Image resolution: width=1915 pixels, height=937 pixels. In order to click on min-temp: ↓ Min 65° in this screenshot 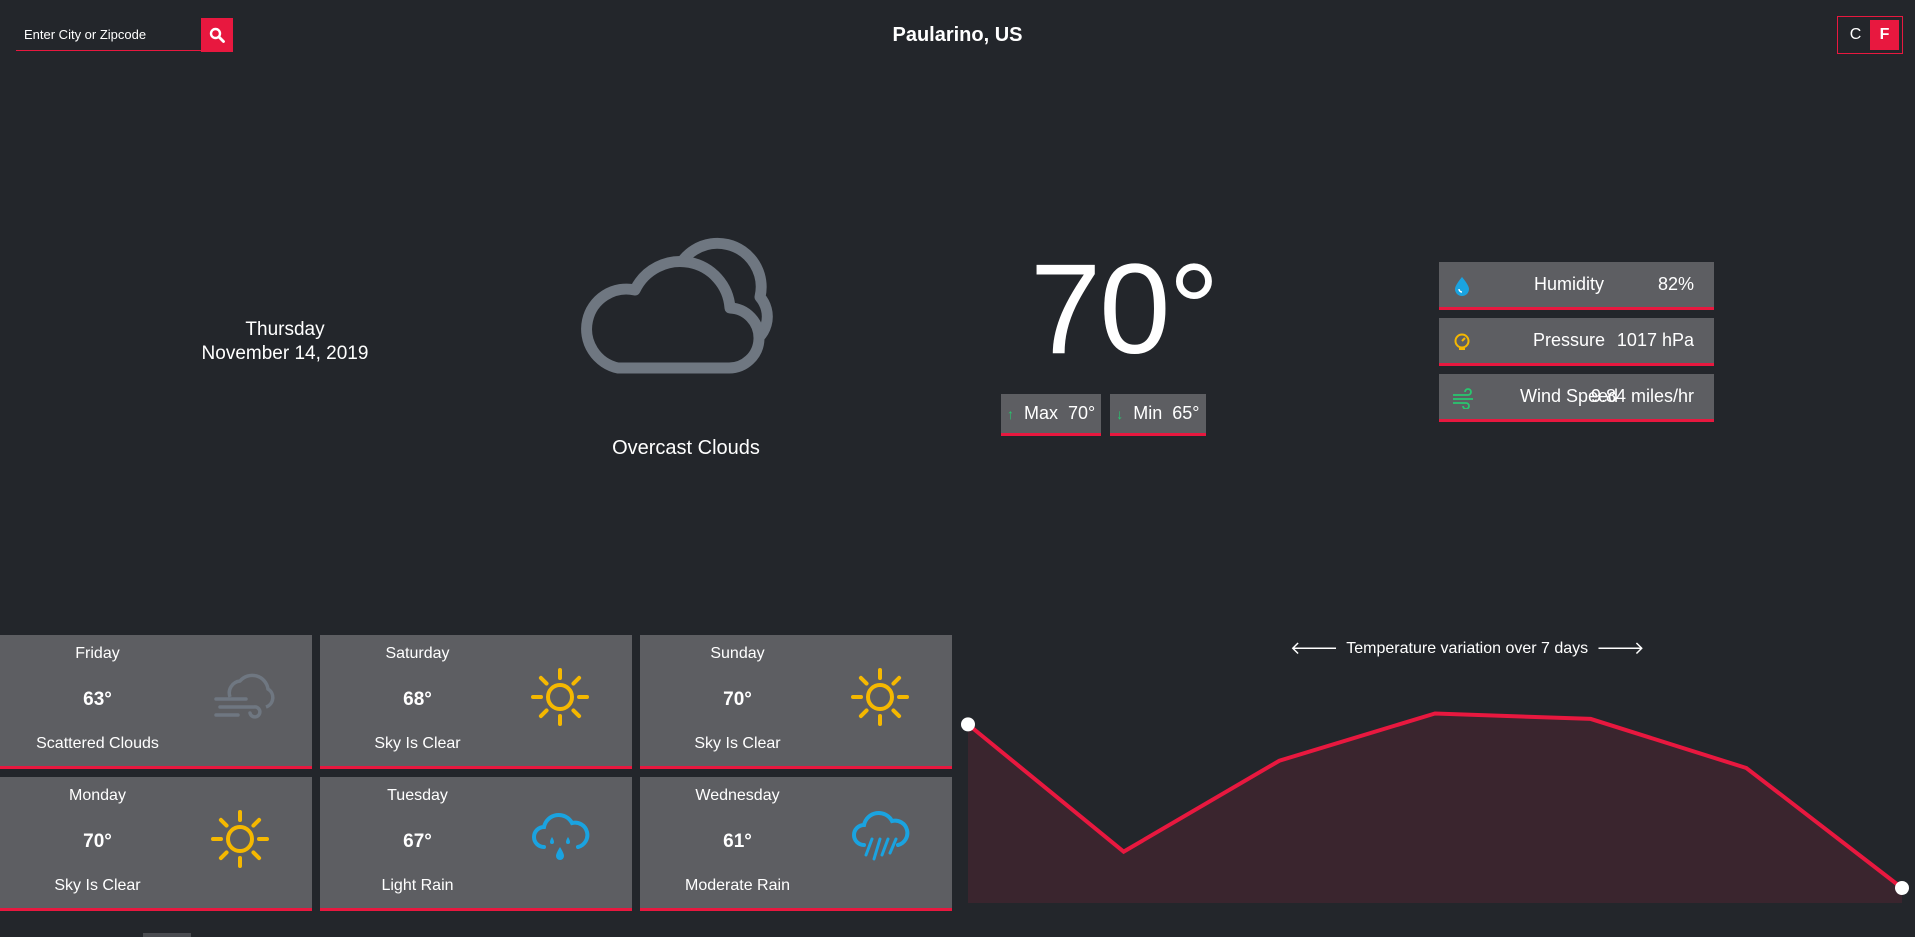, I will do `click(1158, 415)`.